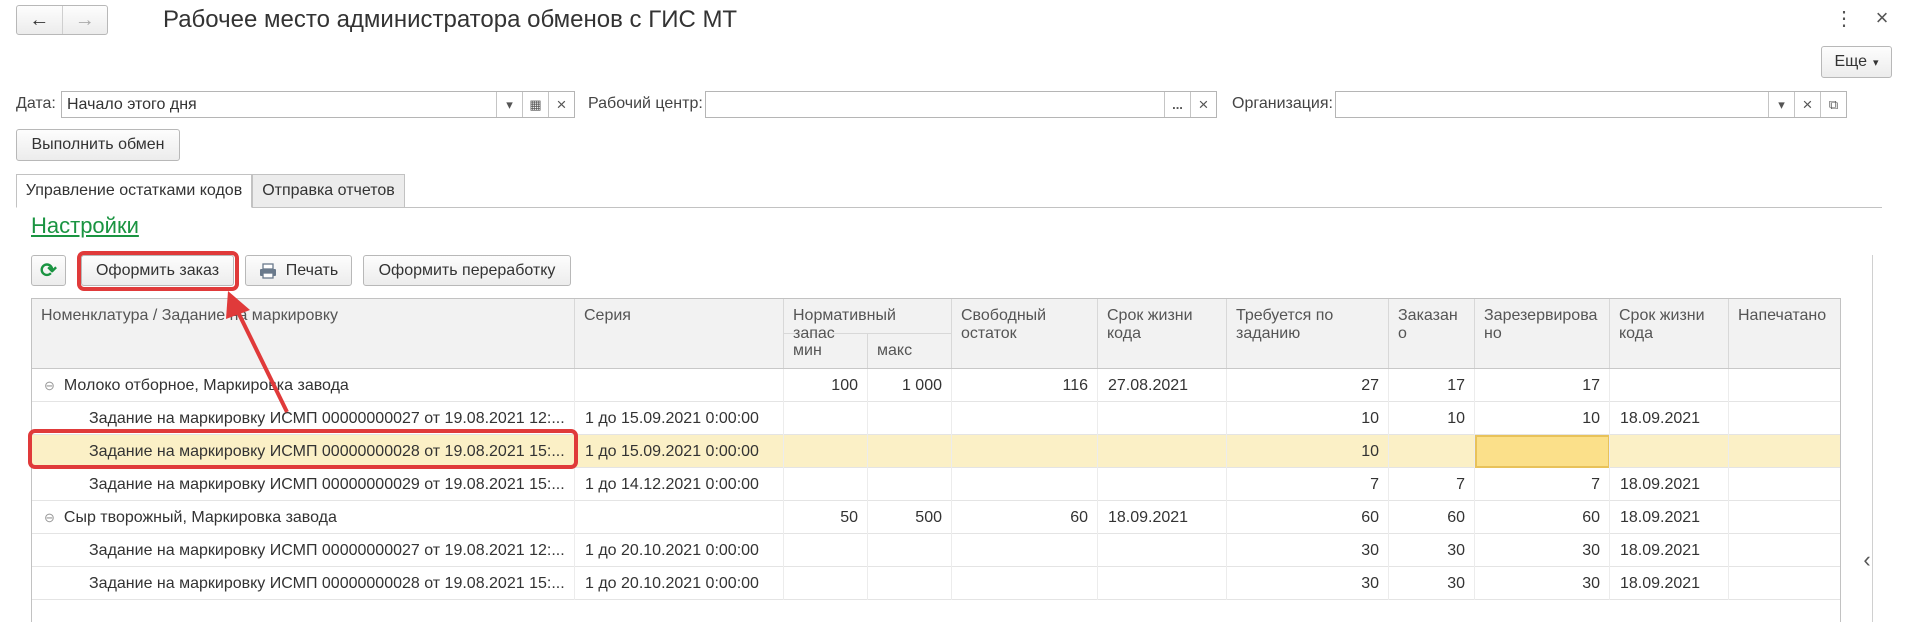 This screenshot has width=1920, height=622. I want to click on tab-send-reports: Отправка отчетов, so click(328, 191).